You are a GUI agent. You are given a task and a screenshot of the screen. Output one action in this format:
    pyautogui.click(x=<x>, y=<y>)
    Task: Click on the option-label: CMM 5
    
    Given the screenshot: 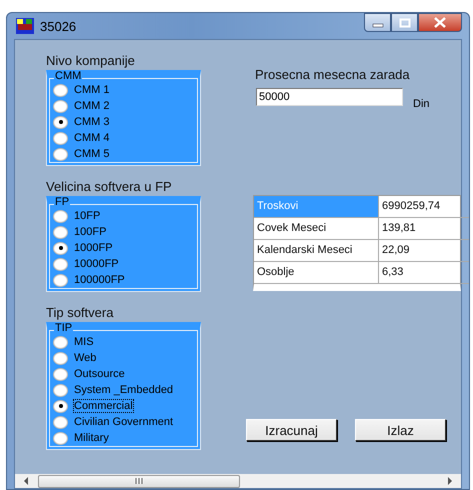 What is the action you would take?
    pyautogui.click(x=92, y=154)
    